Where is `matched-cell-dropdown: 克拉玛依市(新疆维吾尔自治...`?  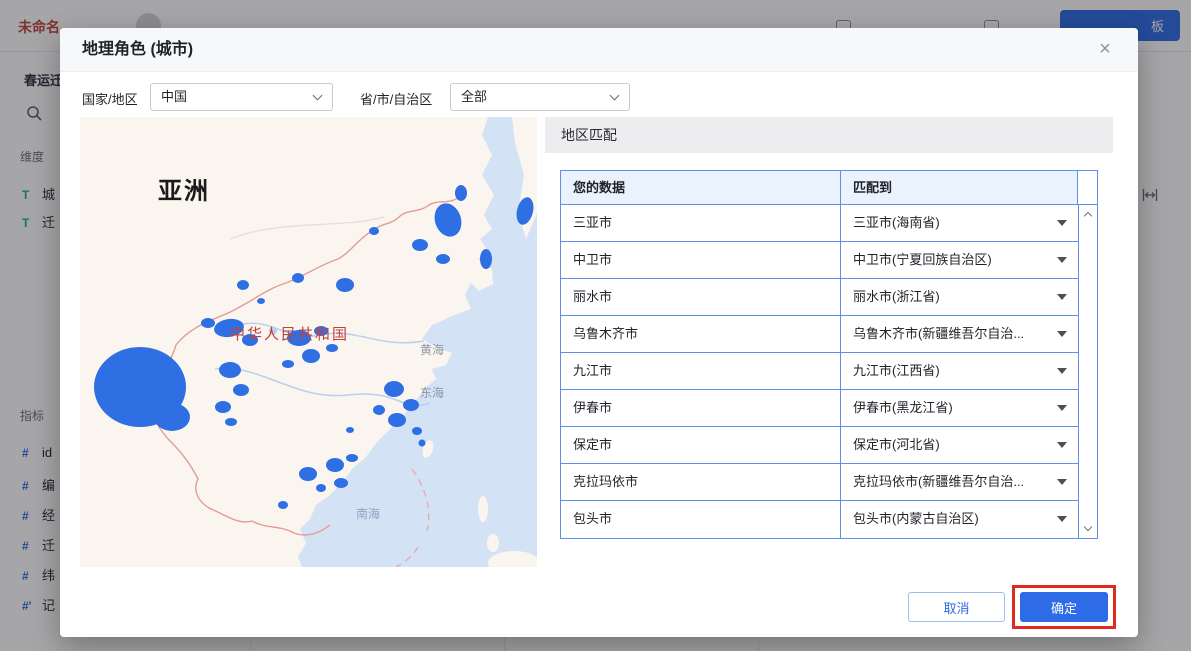 matched-cell-dropdown: 克拉玛依市(新疆维吾尔自治... is located at coordinates (959, 482).